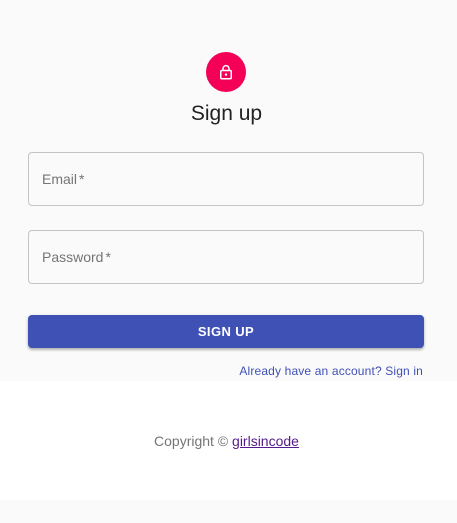 Image resolution: width=457 pixels, height=523 pixels. Describe the element at coordinates (265, 441) in the screenshot. I see `girlsincode-link: girlsincode` at that location.